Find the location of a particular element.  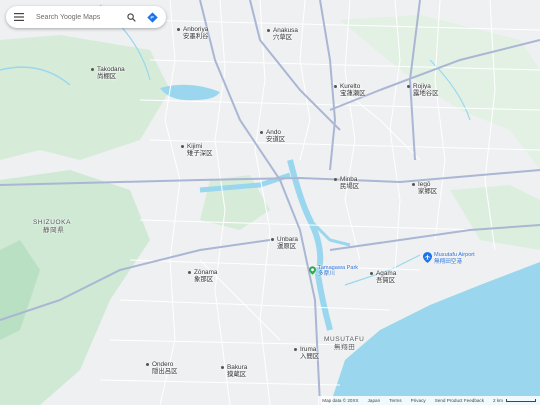

place-kanji: 入間区 is located at coordinates (310, 356).